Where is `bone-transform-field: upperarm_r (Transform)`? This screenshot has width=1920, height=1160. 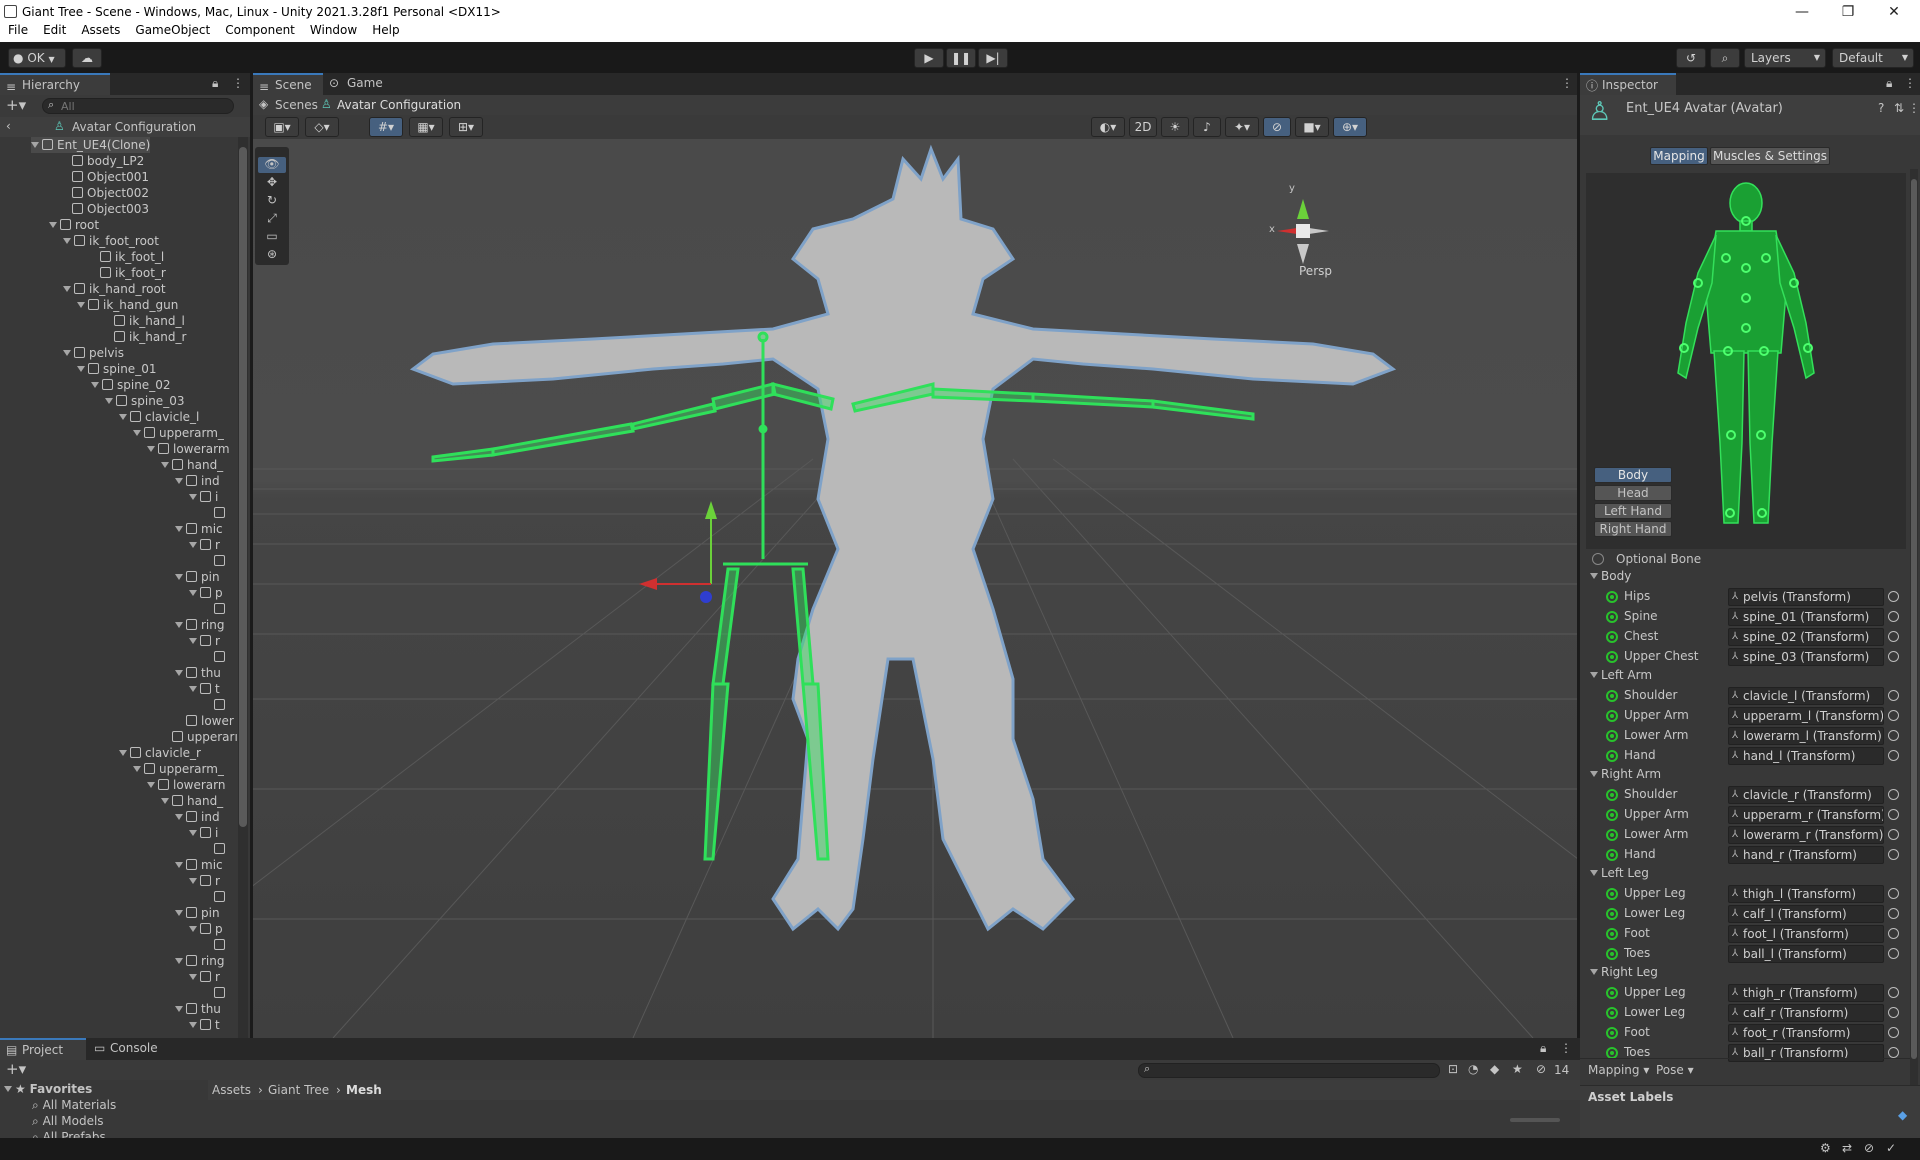
bone-transform-field: upperarm_r (Transform) is located at coordinates (1806, 815).